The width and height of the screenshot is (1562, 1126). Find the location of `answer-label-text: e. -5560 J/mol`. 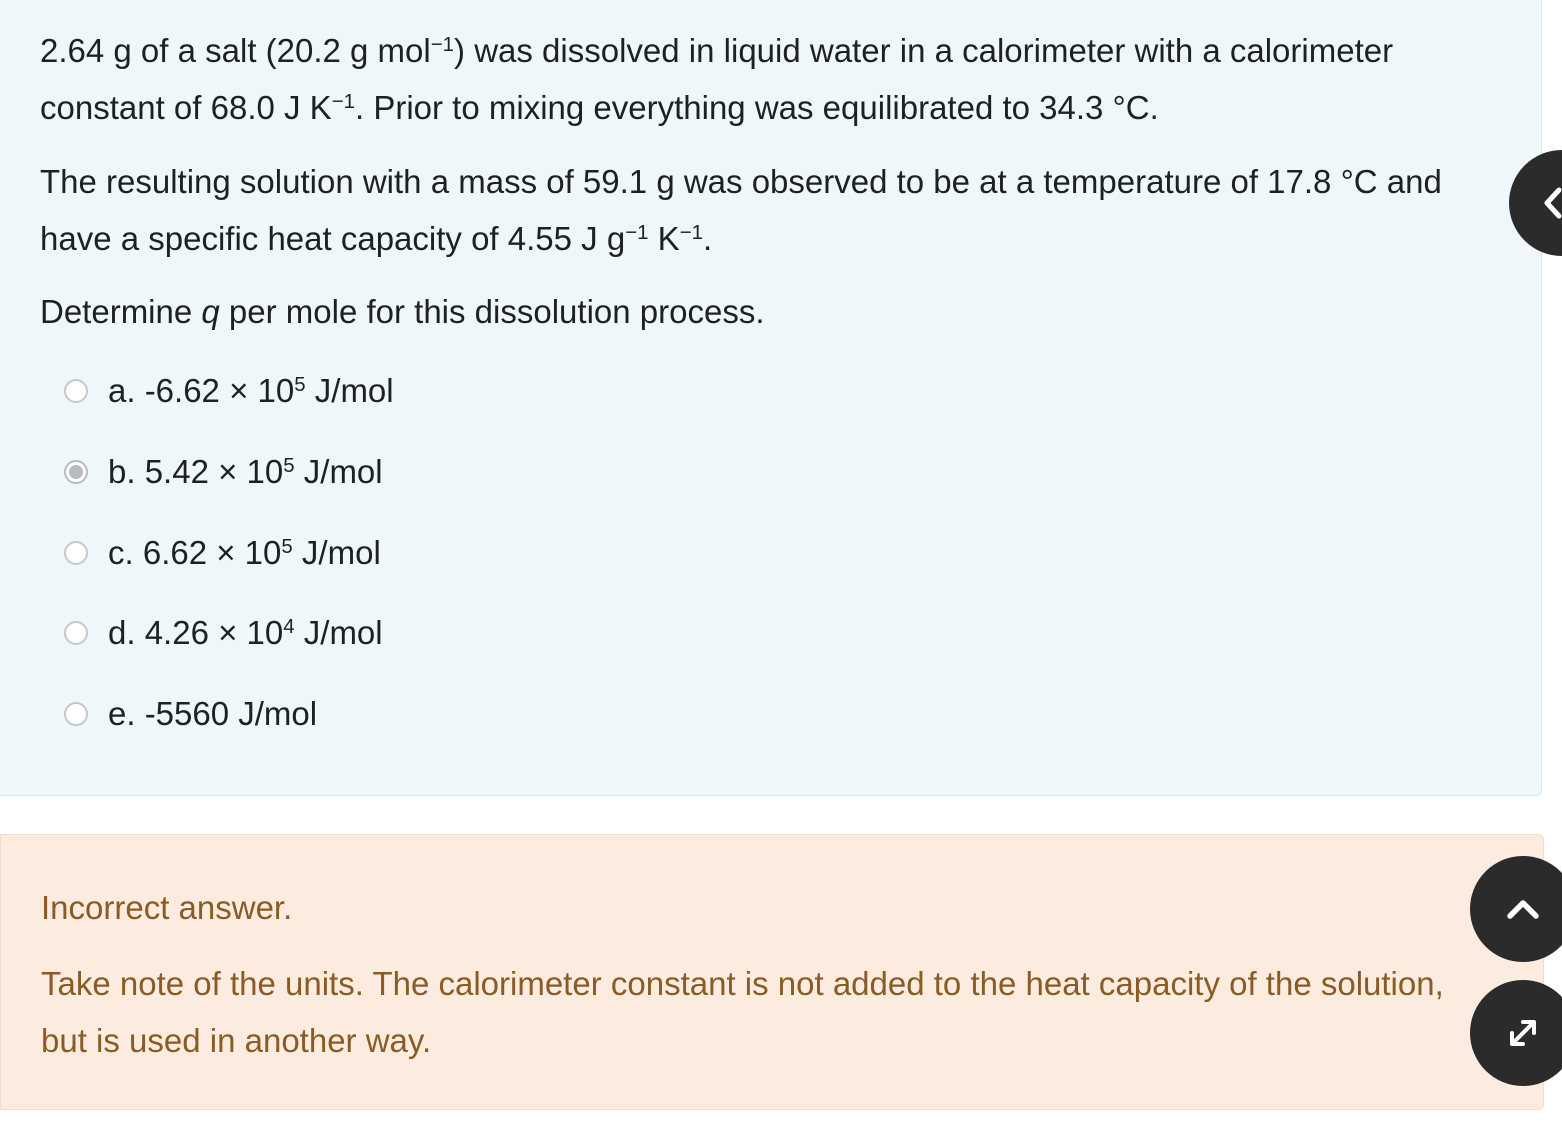

answer-label-text: e. -5560 J/mol is located at coordinates (213, 713).